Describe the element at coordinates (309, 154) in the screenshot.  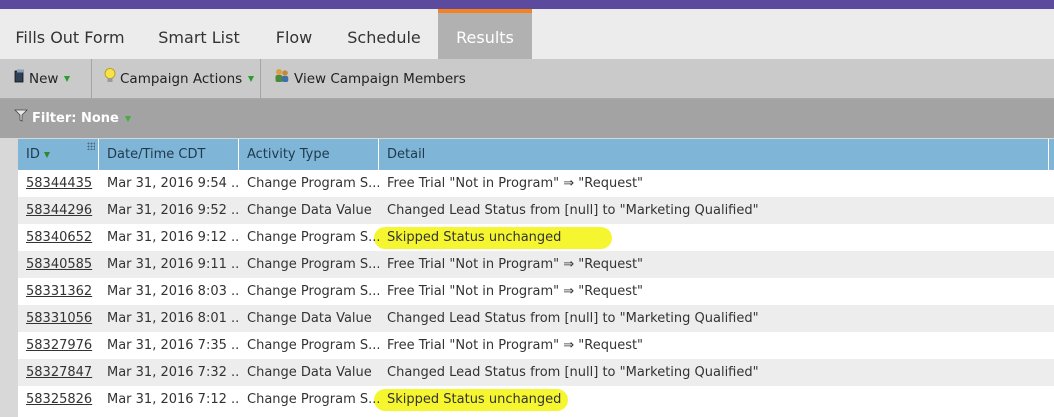
I see `column-header-activity-type: Activity Type` at that location.